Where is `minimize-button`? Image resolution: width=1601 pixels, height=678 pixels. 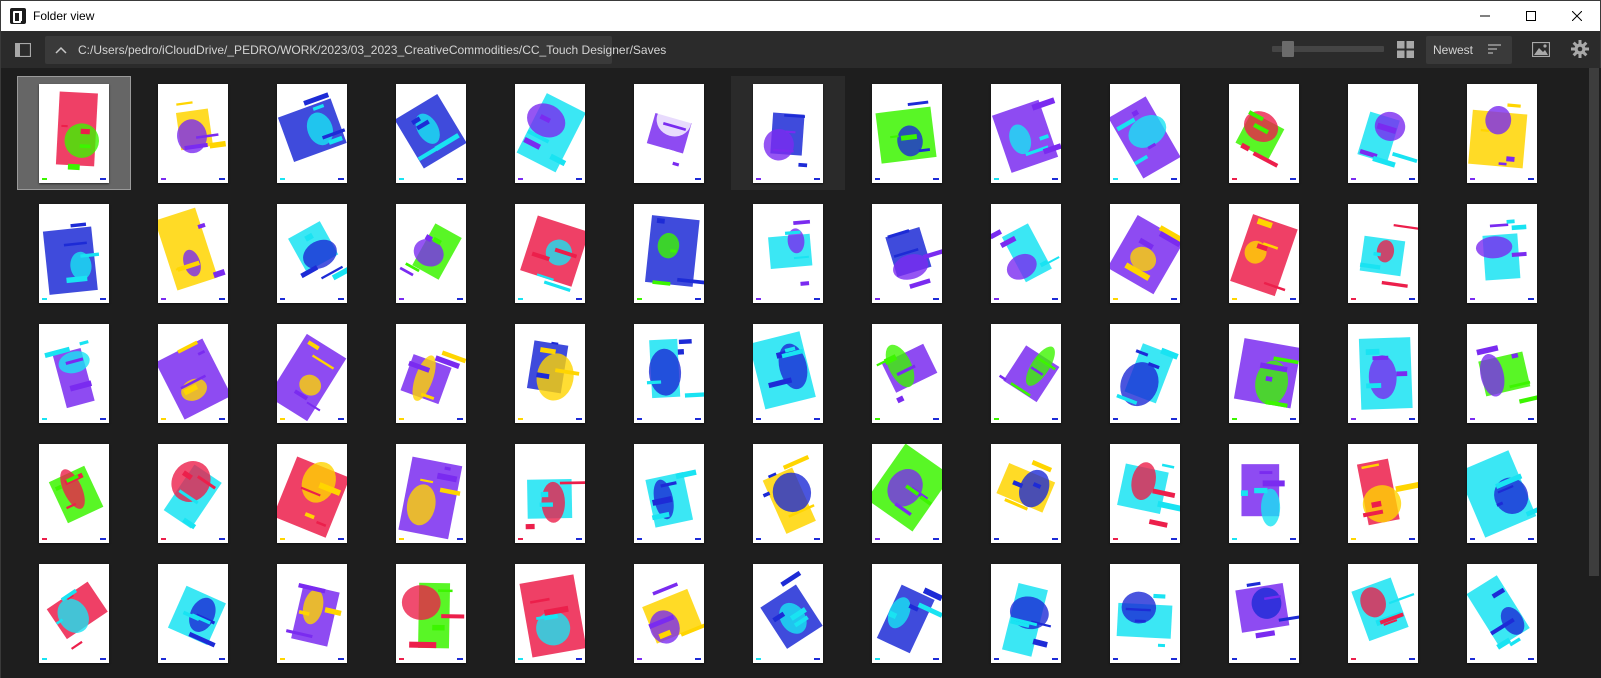
minimize-button is located at coordinates (1485, 16).